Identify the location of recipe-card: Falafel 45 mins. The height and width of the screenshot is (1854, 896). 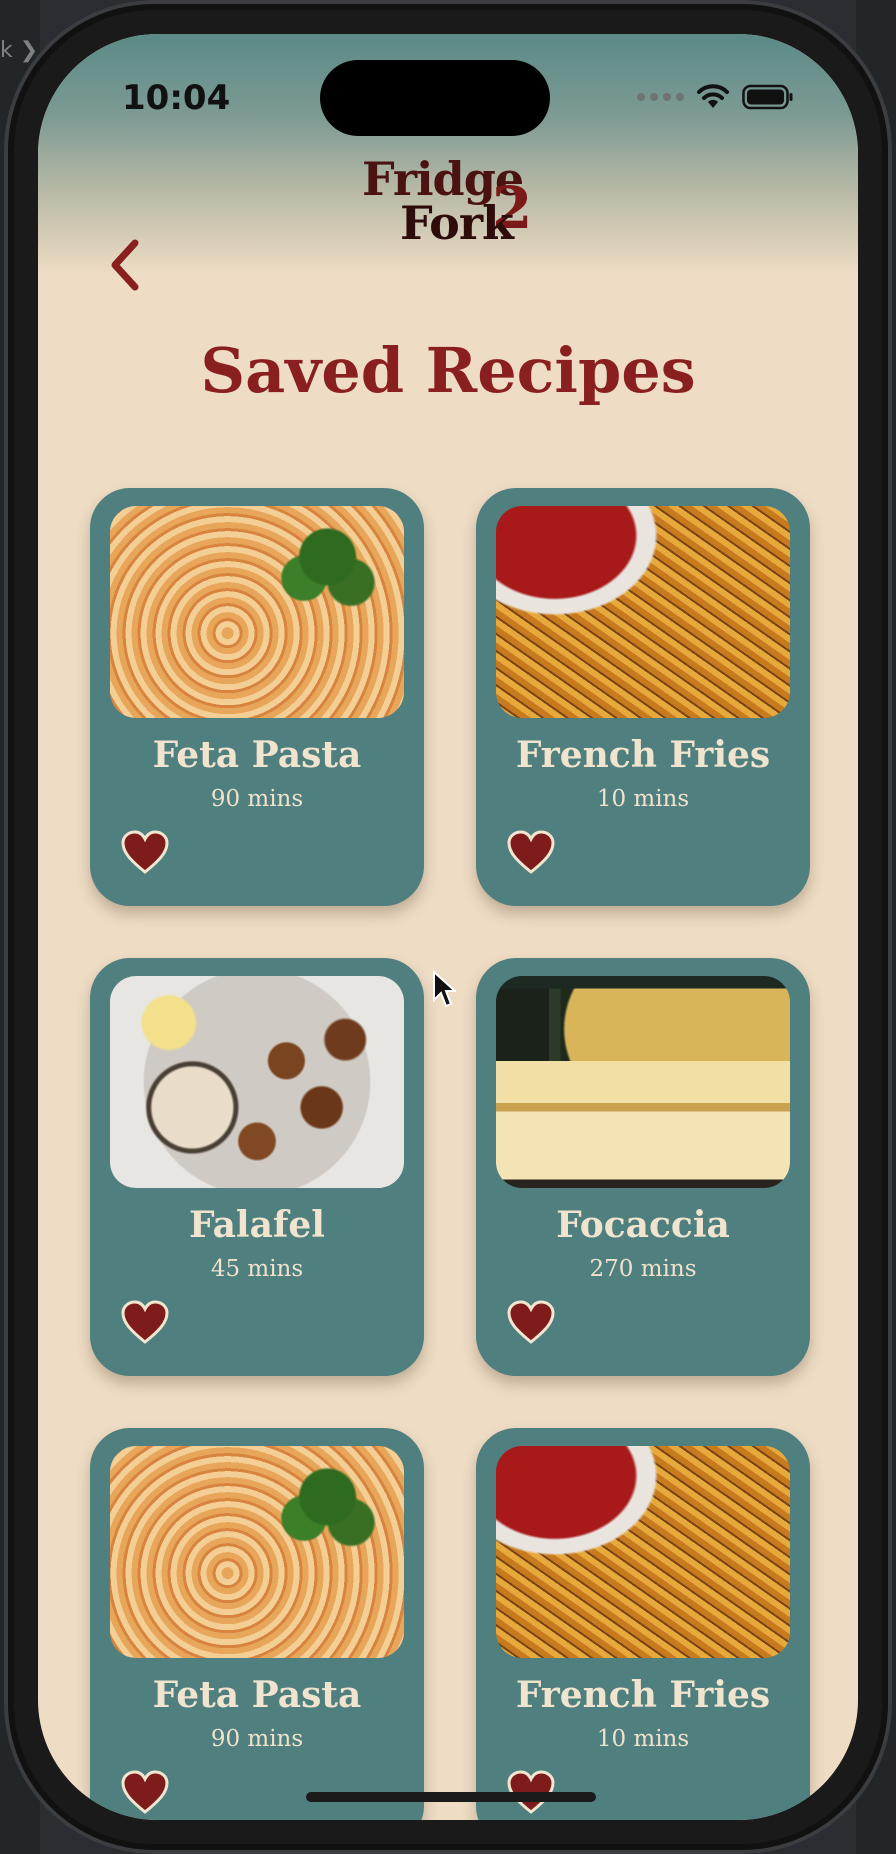
(257, 1167).